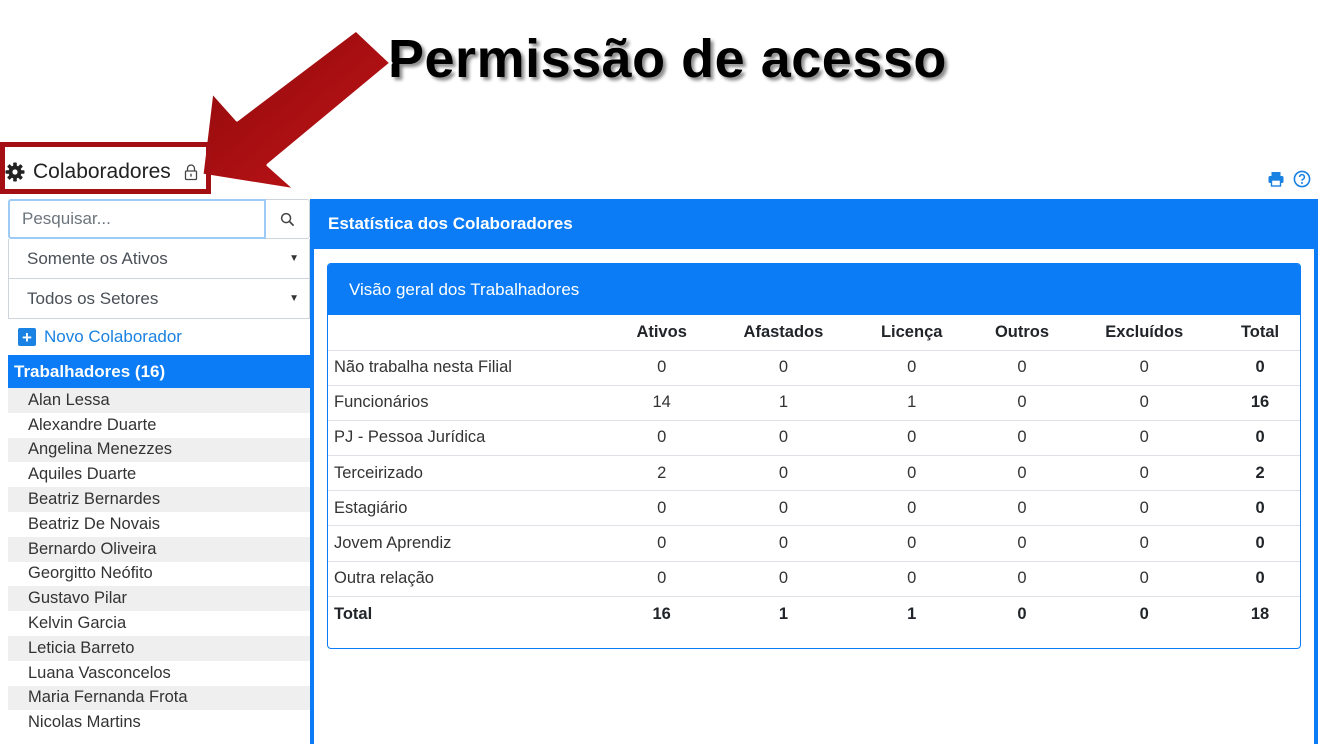 This screenshot has height=744, width=1323. Describe the element at coordinates (159, 425) in the screenshot. I see `worker-list-item: Alexandre Duarte` at that location.